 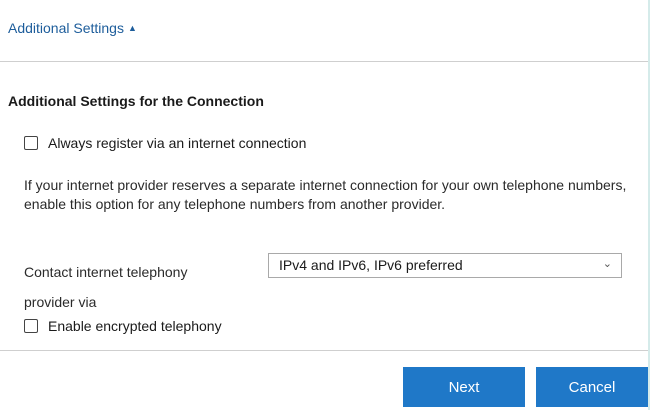 What do you see at coordinates (66, 28) in the screenshot?
I see `additional-settings-toggle-label: Additional Settings` at bounding box center [66, 28].